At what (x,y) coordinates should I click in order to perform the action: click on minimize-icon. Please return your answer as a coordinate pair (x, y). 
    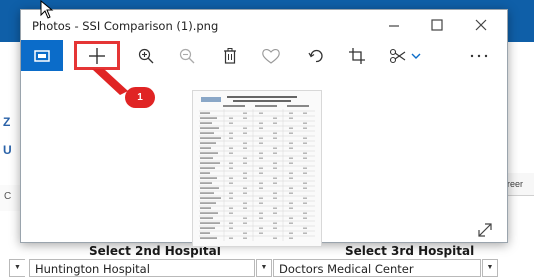
    Looking at the image, I should click on (394, 26).